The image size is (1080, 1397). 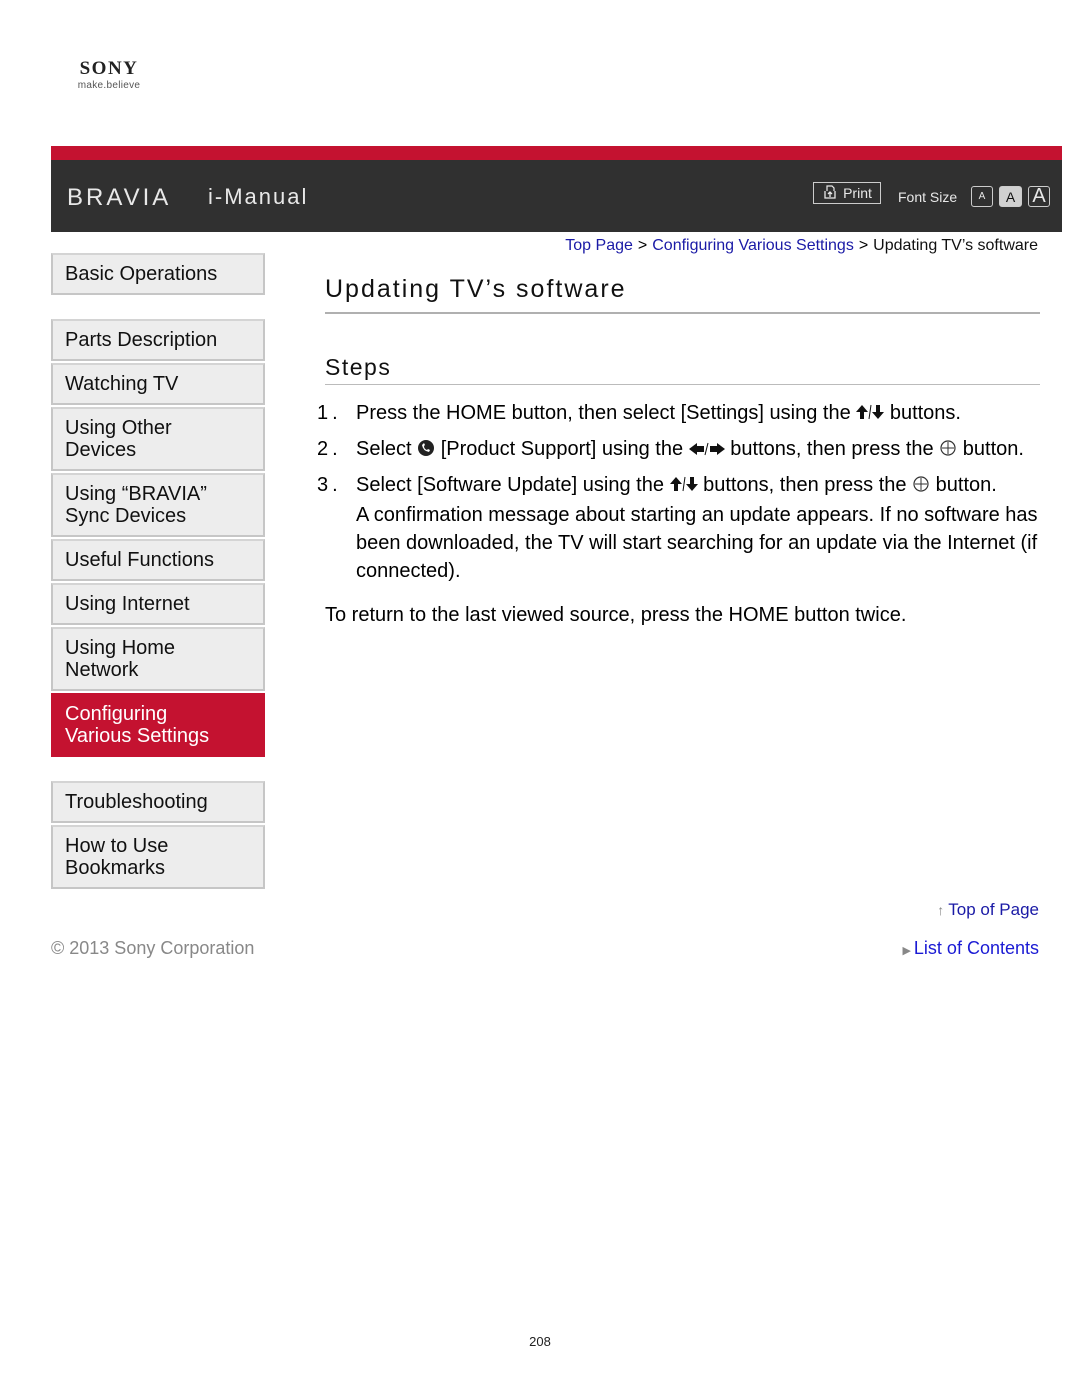 I want to click on copyright: © 2013 Sony Corporation, so click(x=153, y=948).